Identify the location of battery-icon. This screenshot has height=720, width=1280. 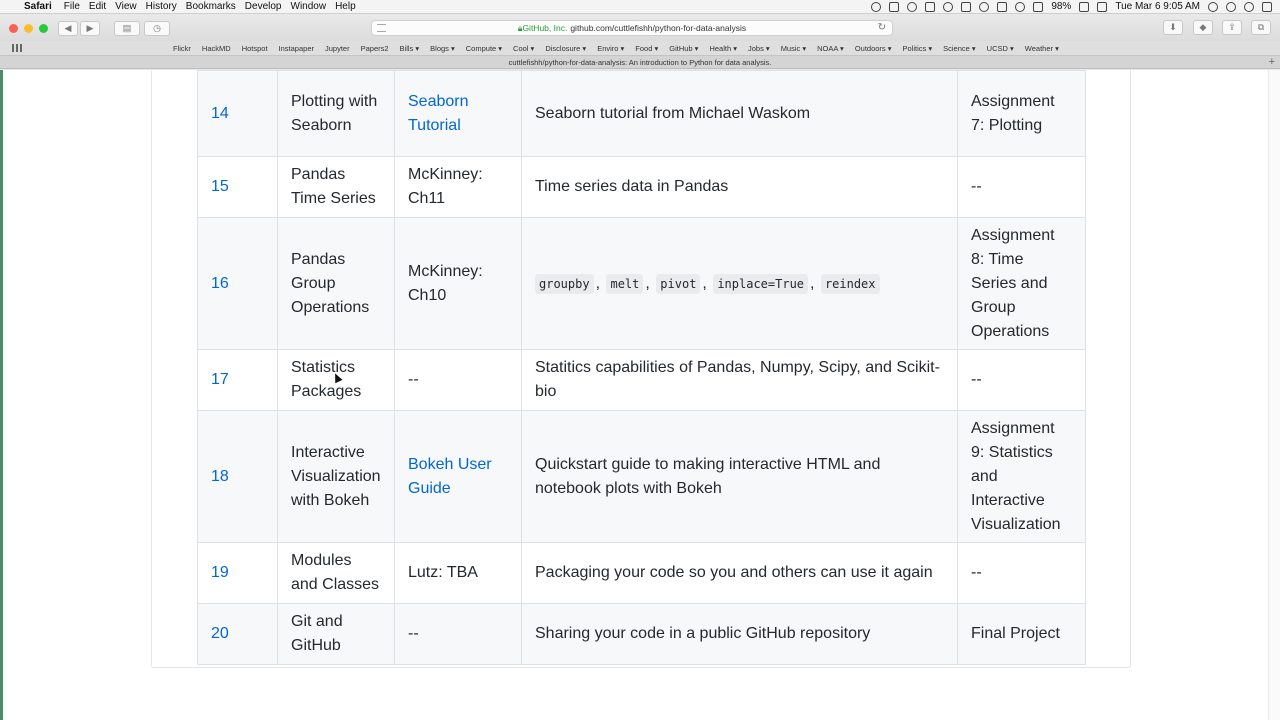
(1084, 6).